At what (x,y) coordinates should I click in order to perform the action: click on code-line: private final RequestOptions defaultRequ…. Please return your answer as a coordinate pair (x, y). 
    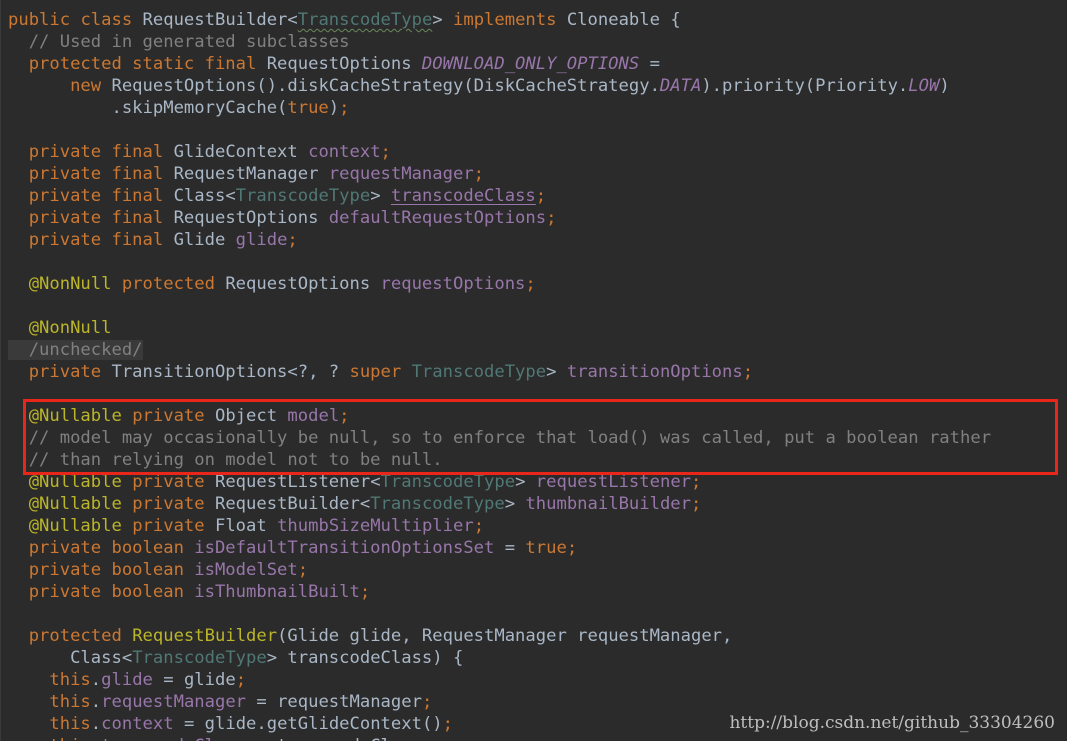
    Looking at the image, I should click on (282, 218).